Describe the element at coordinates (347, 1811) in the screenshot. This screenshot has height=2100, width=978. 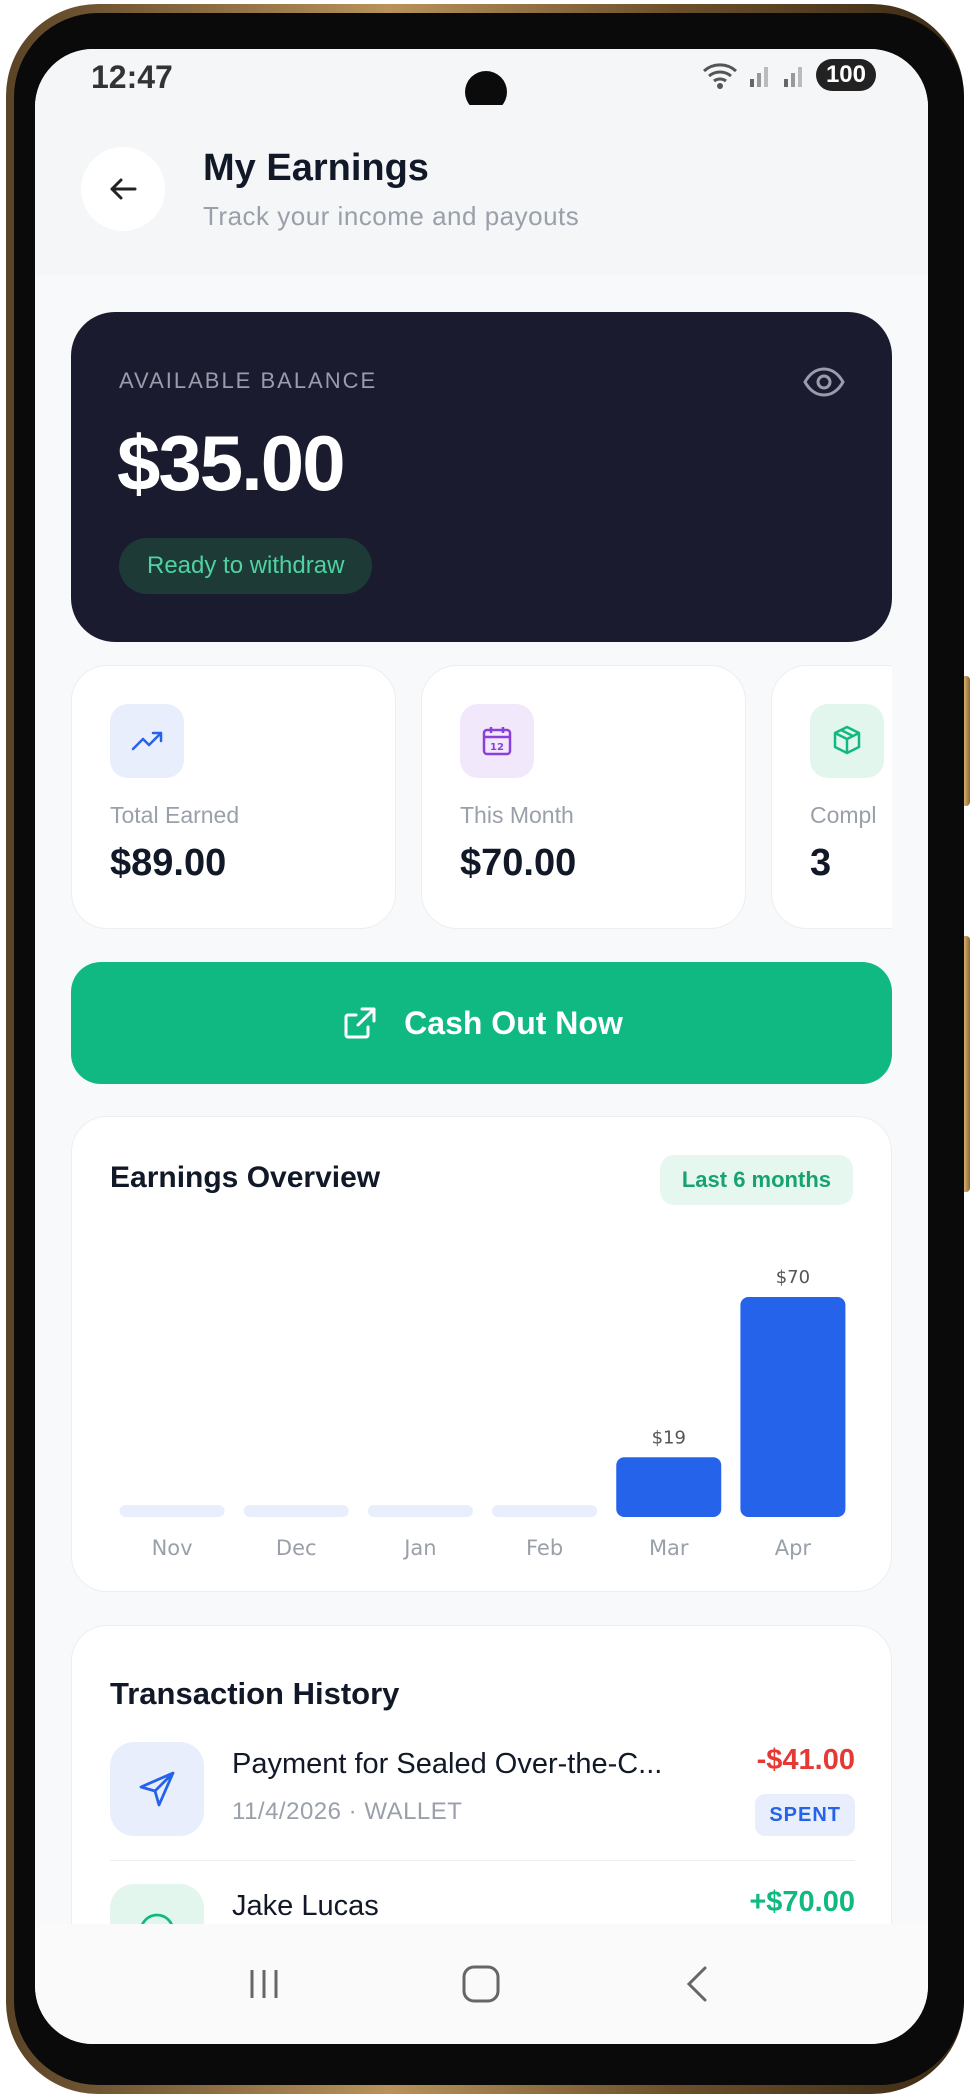
I see `tx-meta: 11/4/2026 · WALLET` at that location.